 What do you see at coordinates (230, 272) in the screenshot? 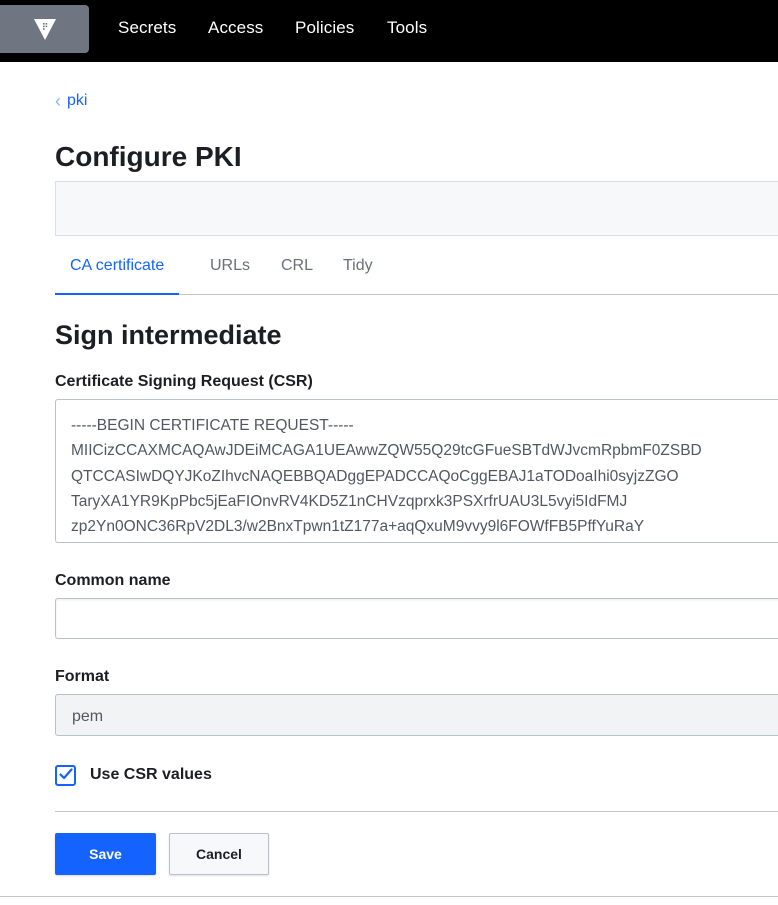
I see `tab-urls: URLs` at bounding box center [230, 272].